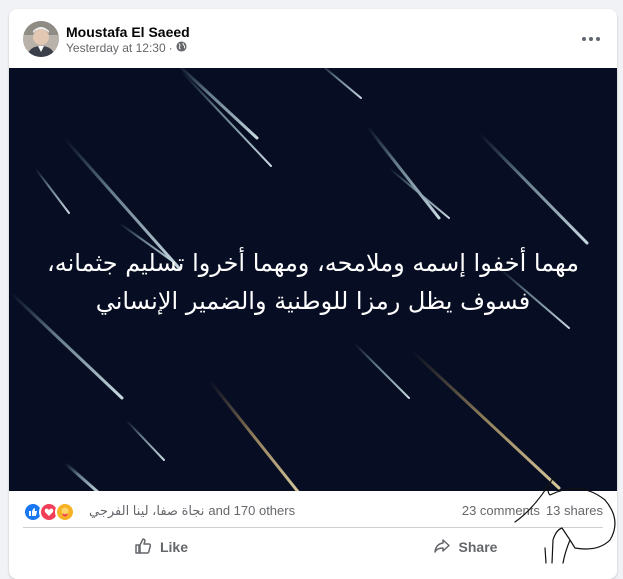 The image size is (623, 579). I want to click on share-label: Share, so click(478, 547).